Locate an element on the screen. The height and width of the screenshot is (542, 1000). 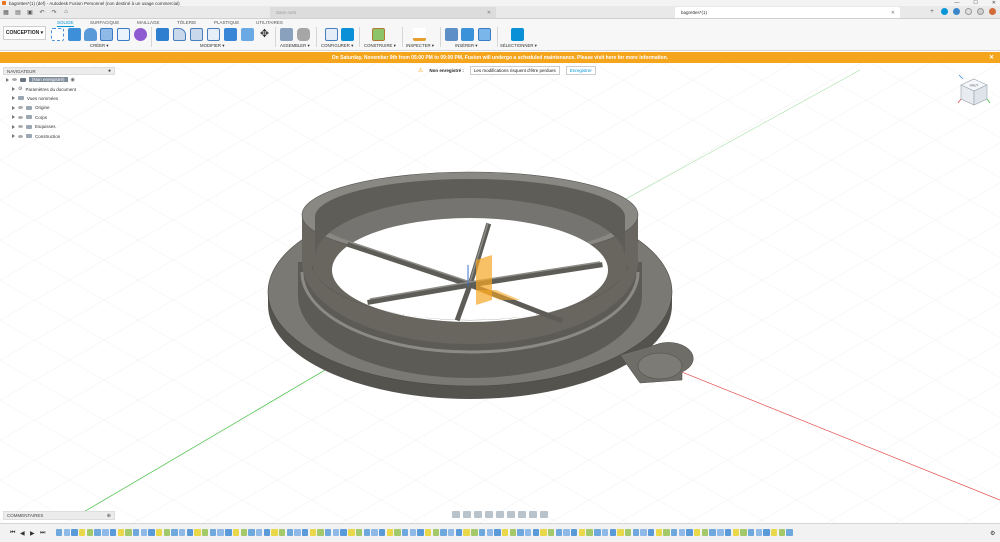
tree-item-parametres: ⚙ Paramètres du document is located at coordinates (59, 88).